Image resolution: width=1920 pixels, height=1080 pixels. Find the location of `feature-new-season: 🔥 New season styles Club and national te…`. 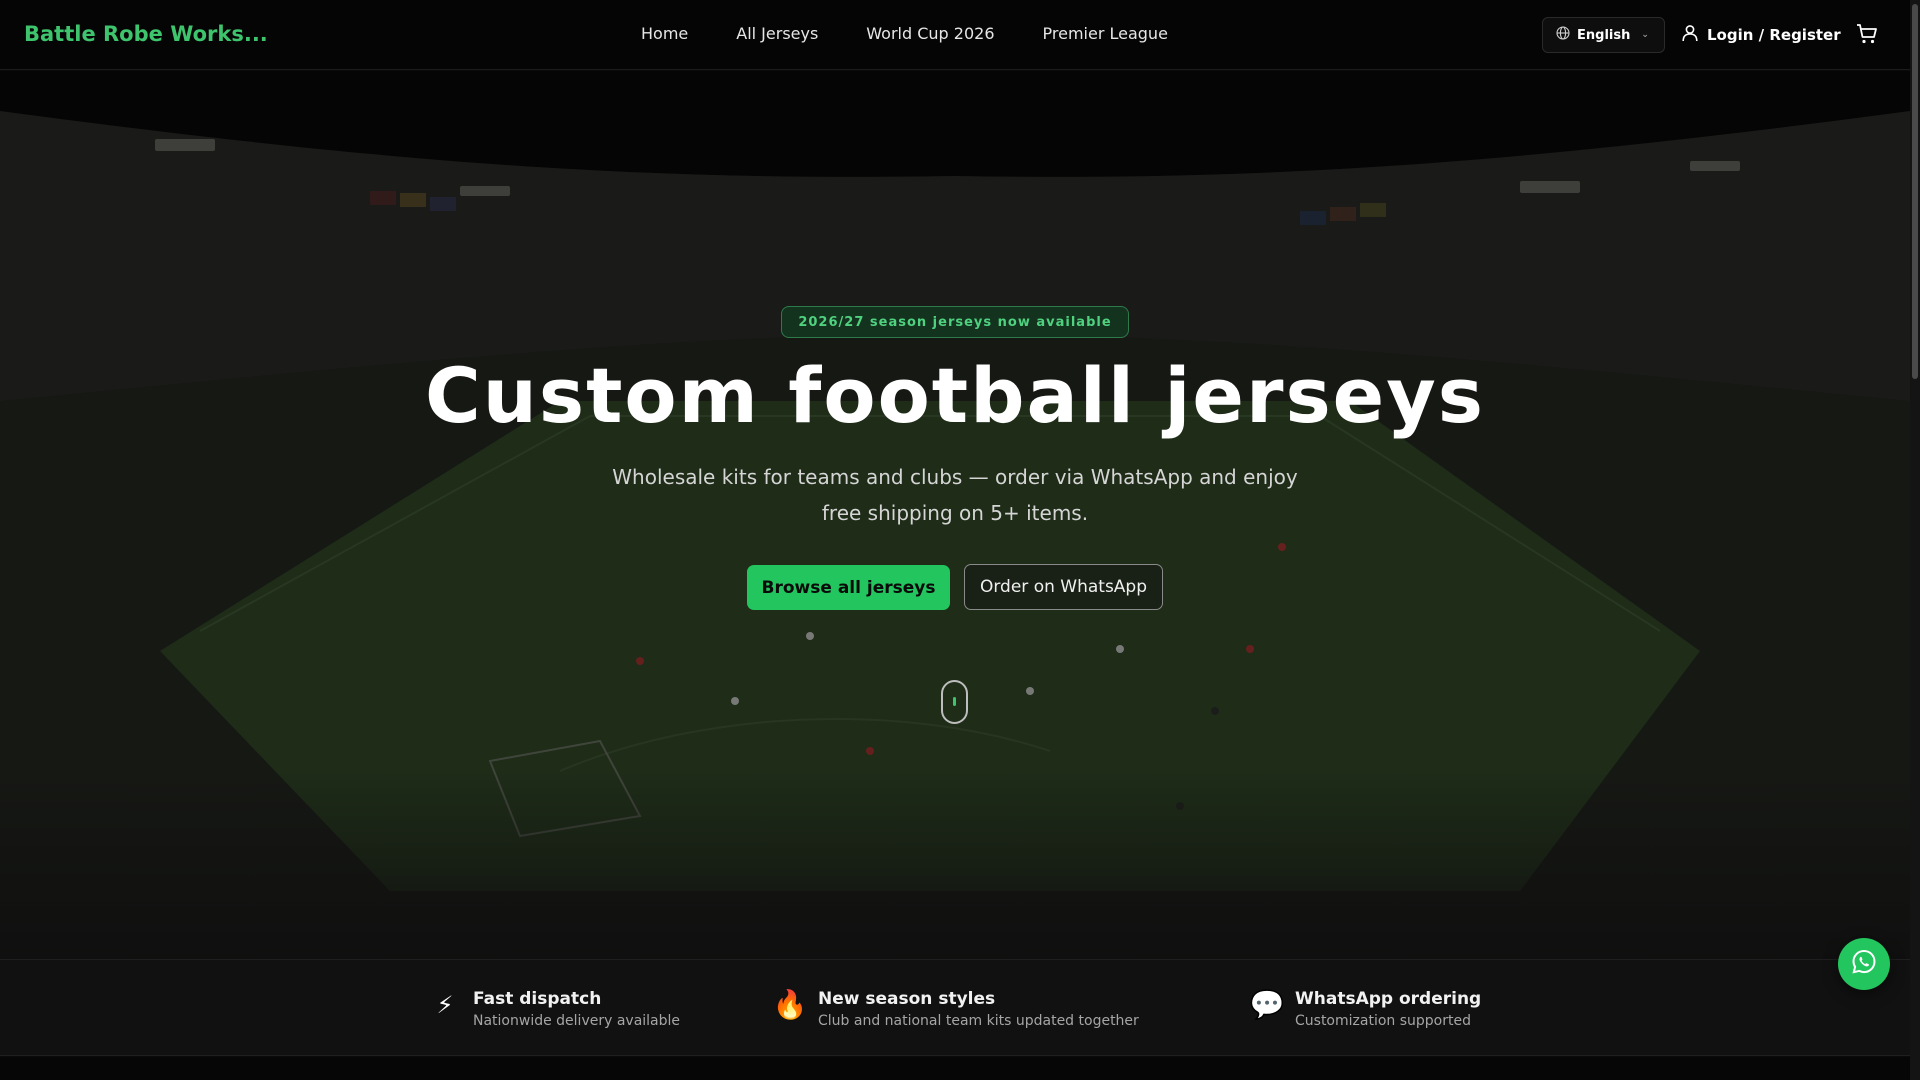

feature-new-season: 🔥 New season styles Club and national te… is located at coordinates (955, 1009).